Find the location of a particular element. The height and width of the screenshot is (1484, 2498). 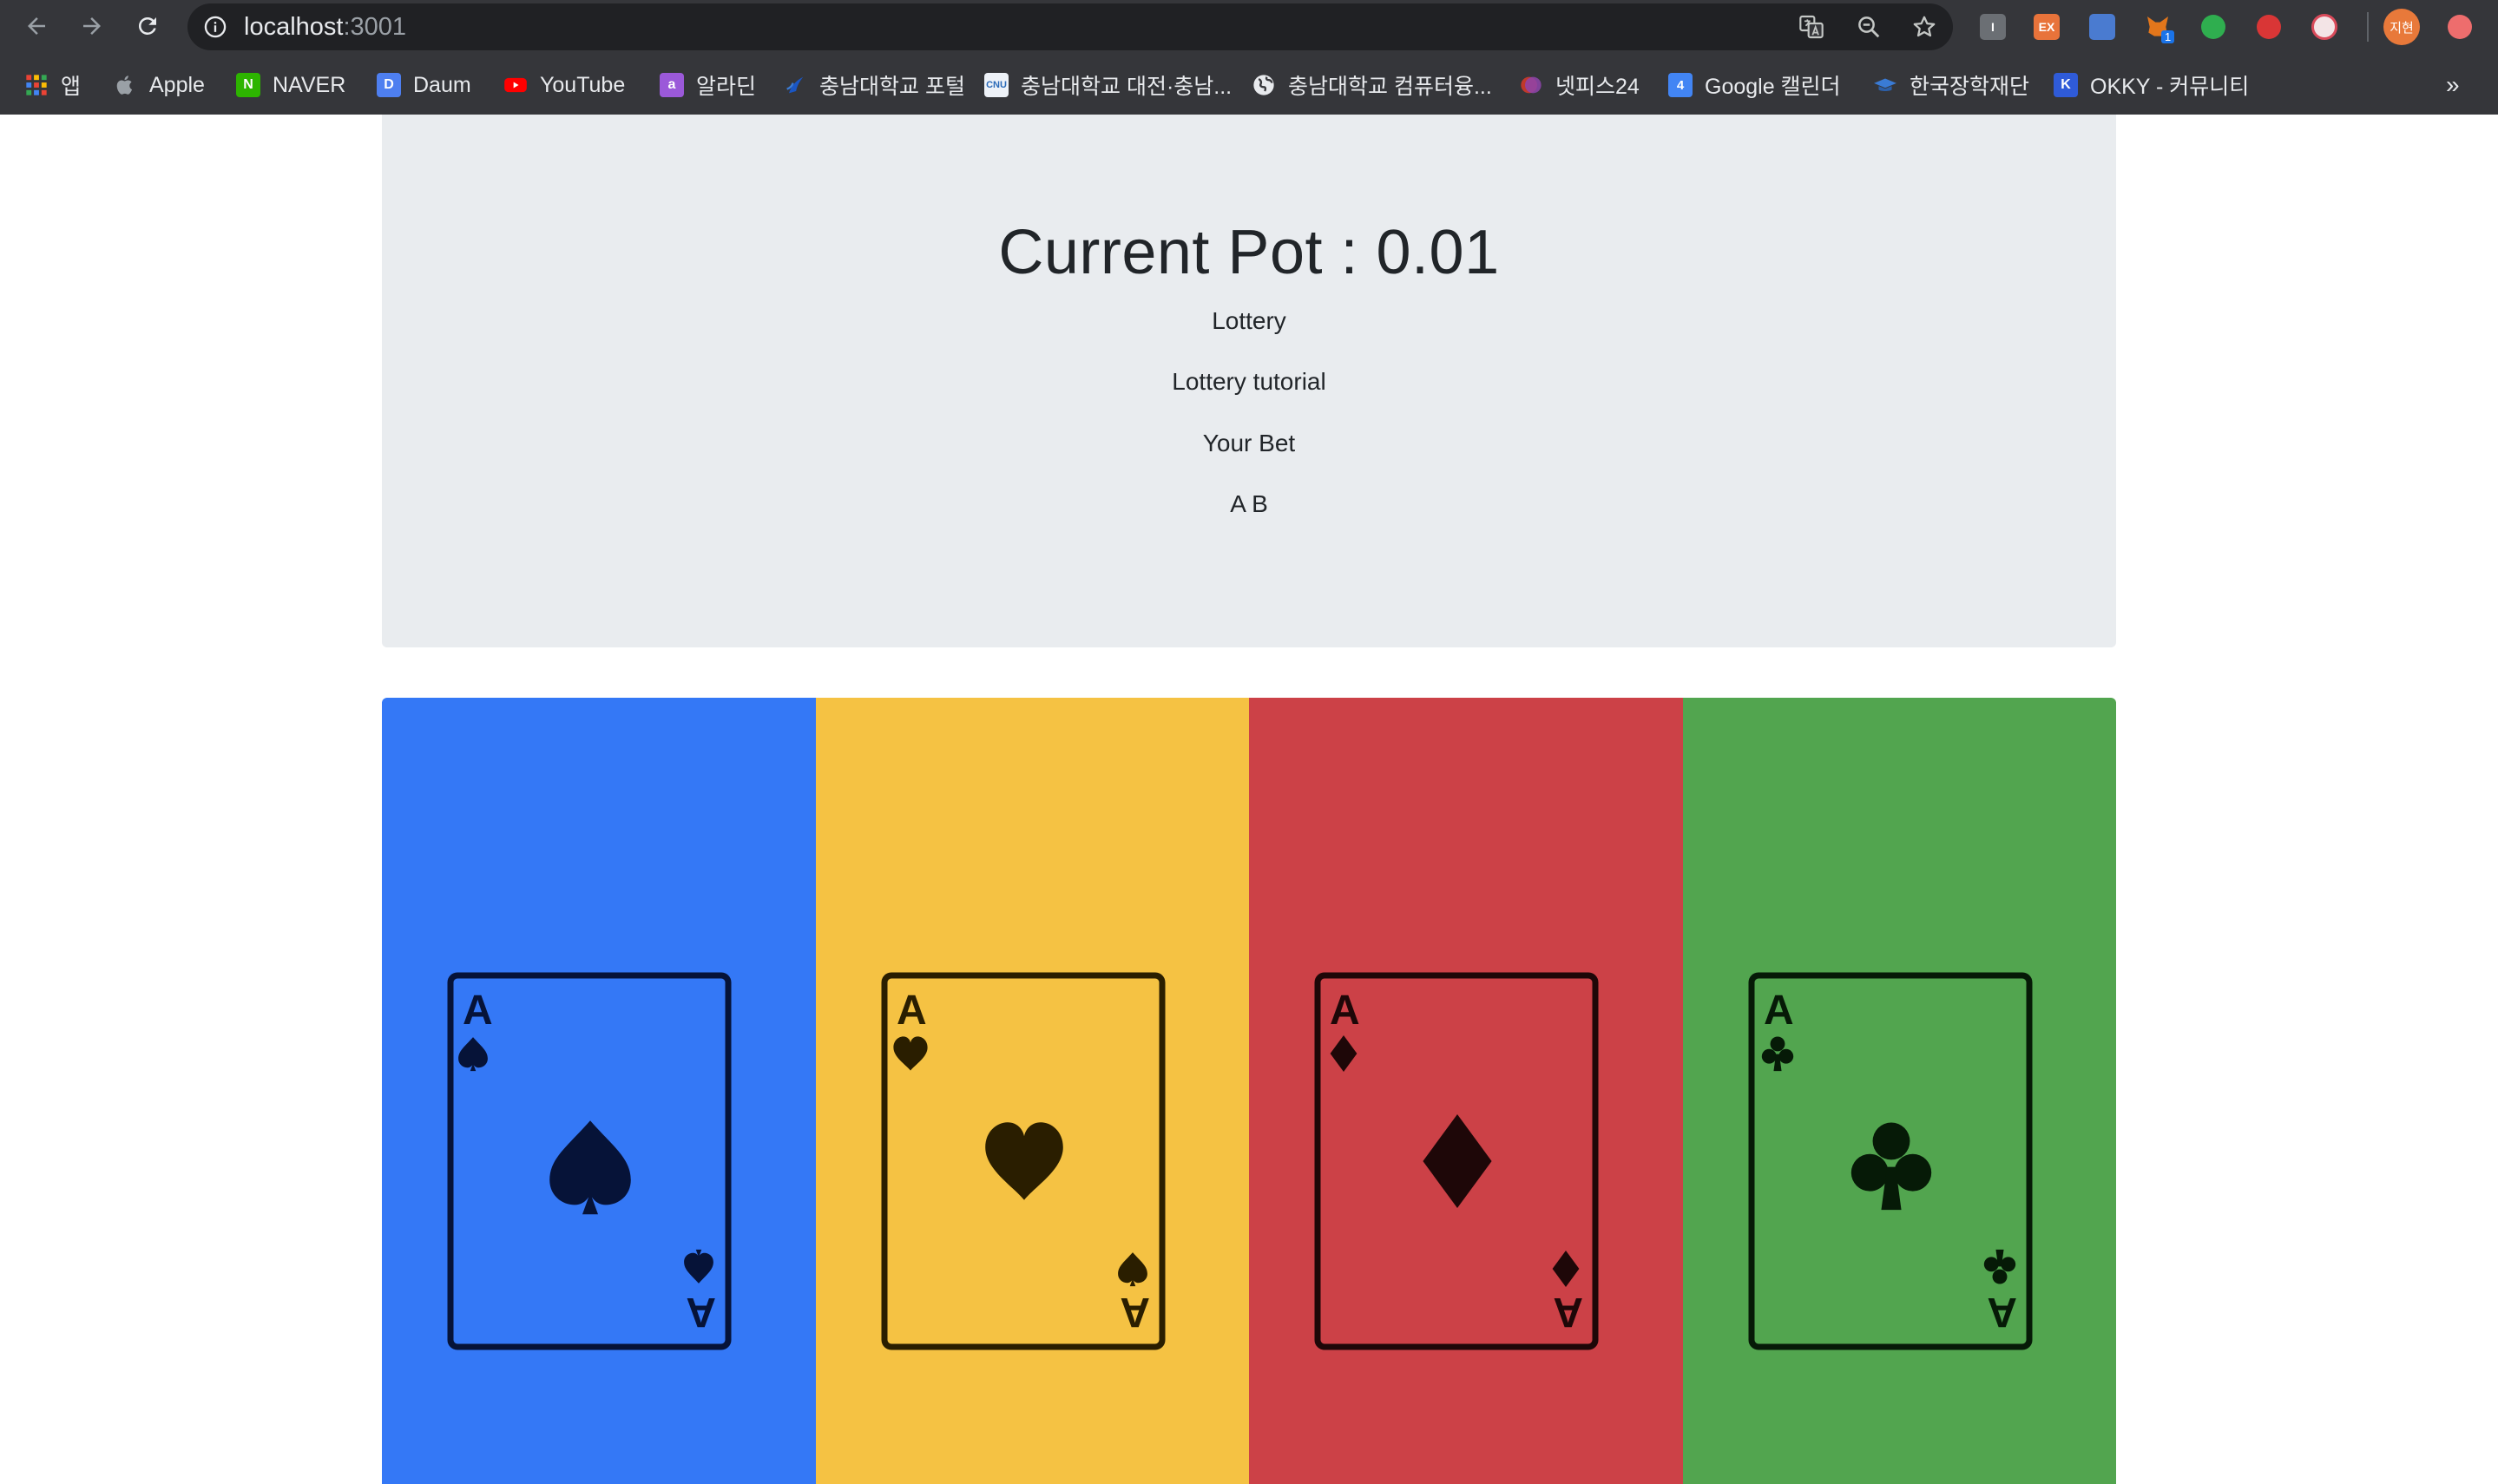

card-panel-spade: A A is located at coordinates (599, 1091).